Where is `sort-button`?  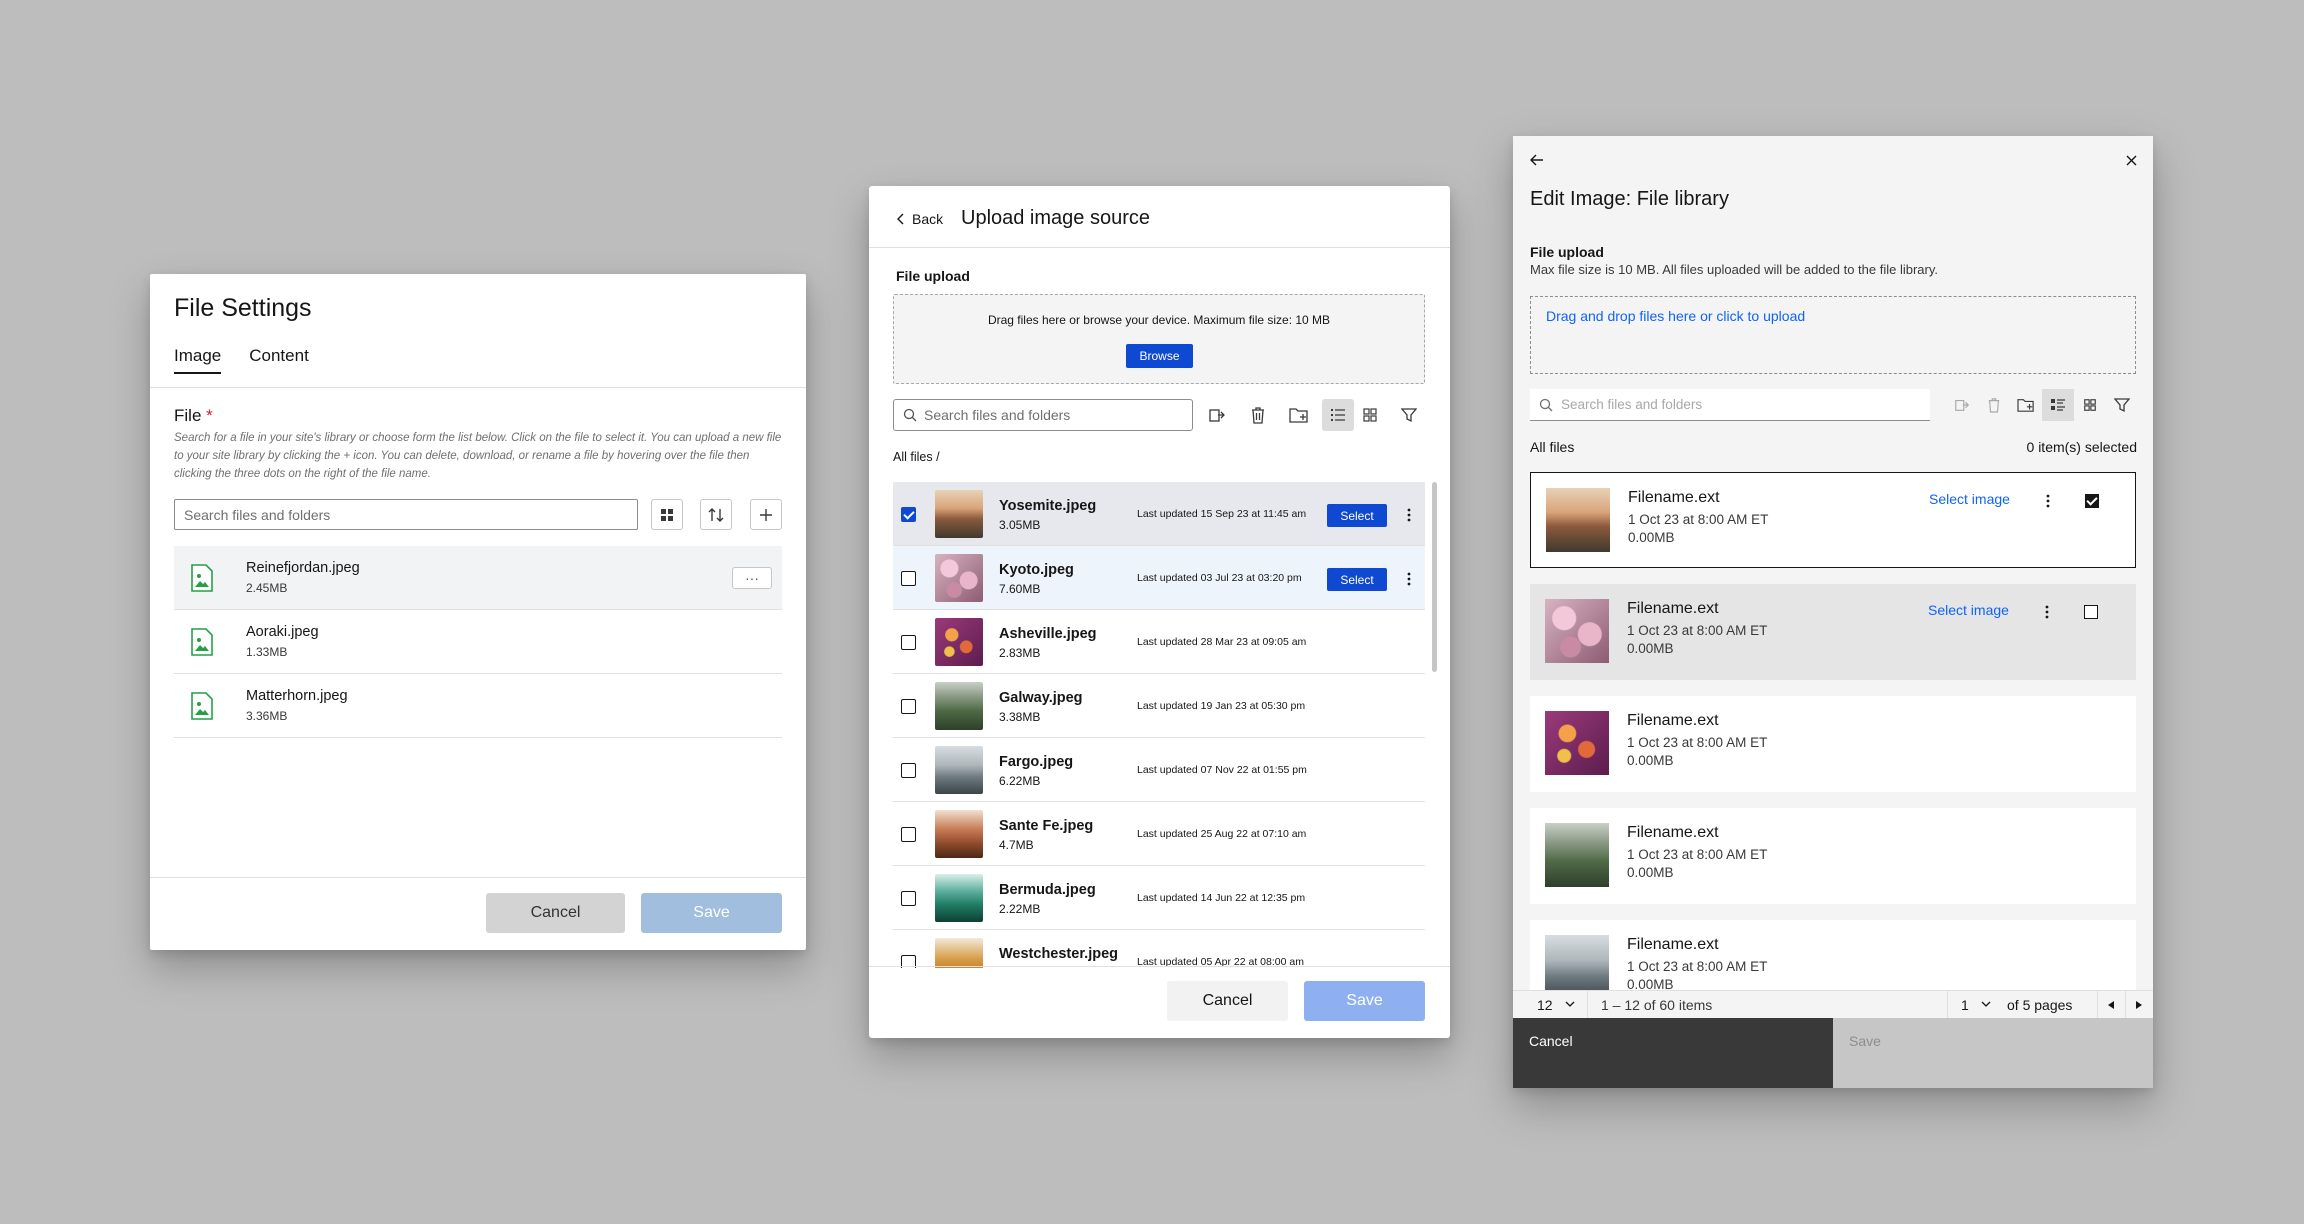
sort-button is located at coordinates (716, 514).